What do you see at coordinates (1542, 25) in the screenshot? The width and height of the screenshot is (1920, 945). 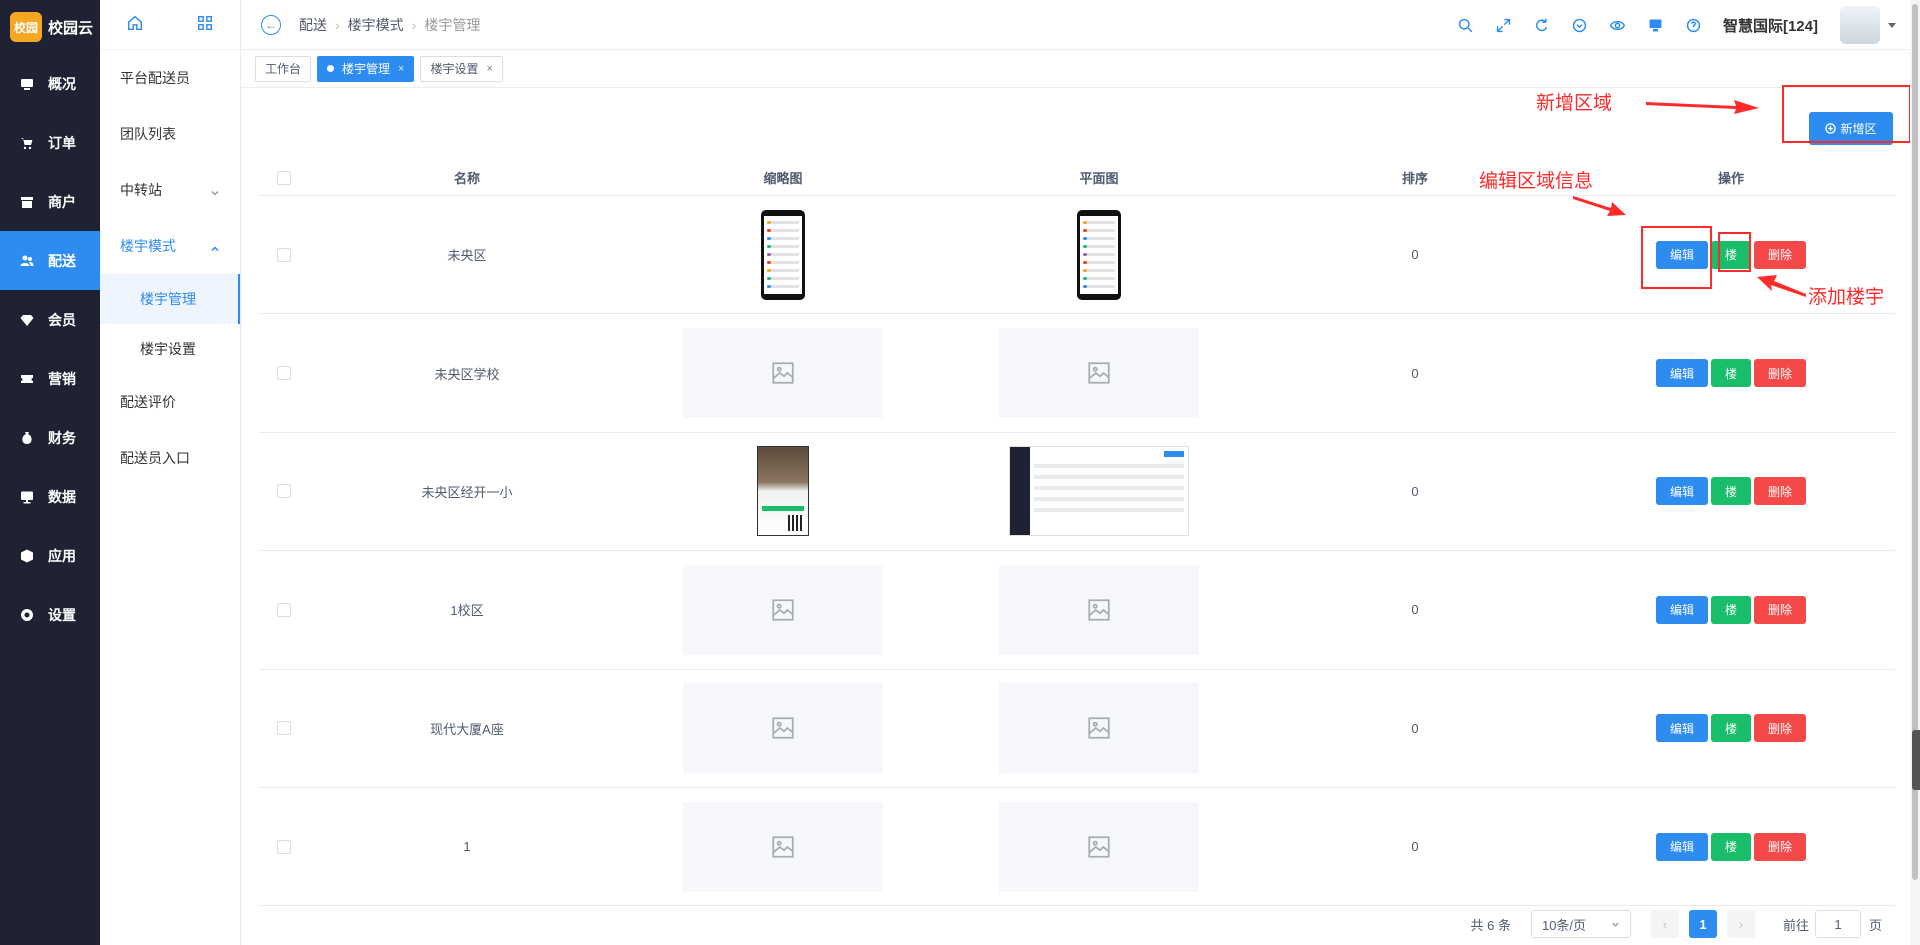 I see `refresh-icon` at bounding box center [1542, 25].